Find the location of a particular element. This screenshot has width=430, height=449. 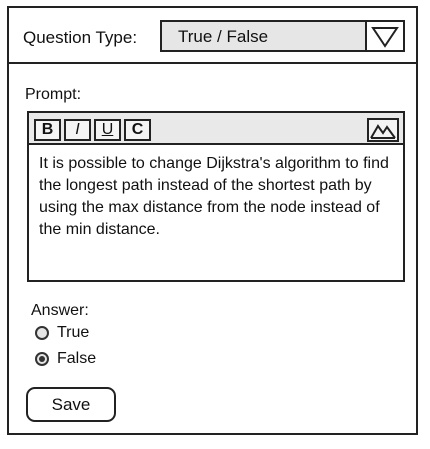

code-button: C is located at coordinates (137, 130).